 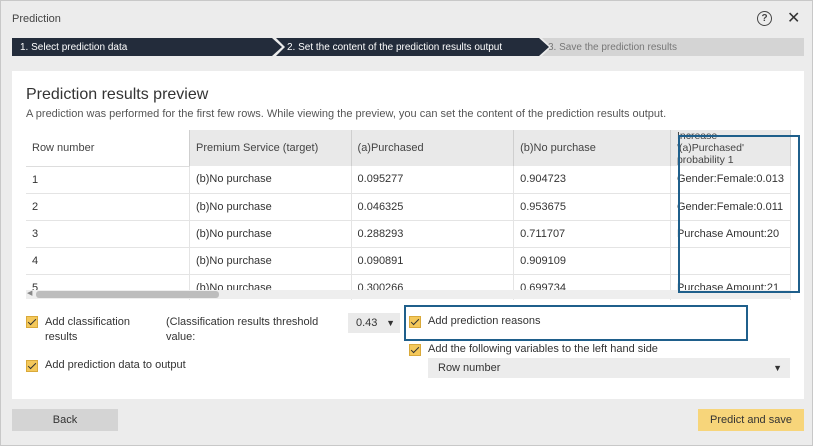 I want to click on cell: Purchase Amount:20, so click(x=730, y=234).